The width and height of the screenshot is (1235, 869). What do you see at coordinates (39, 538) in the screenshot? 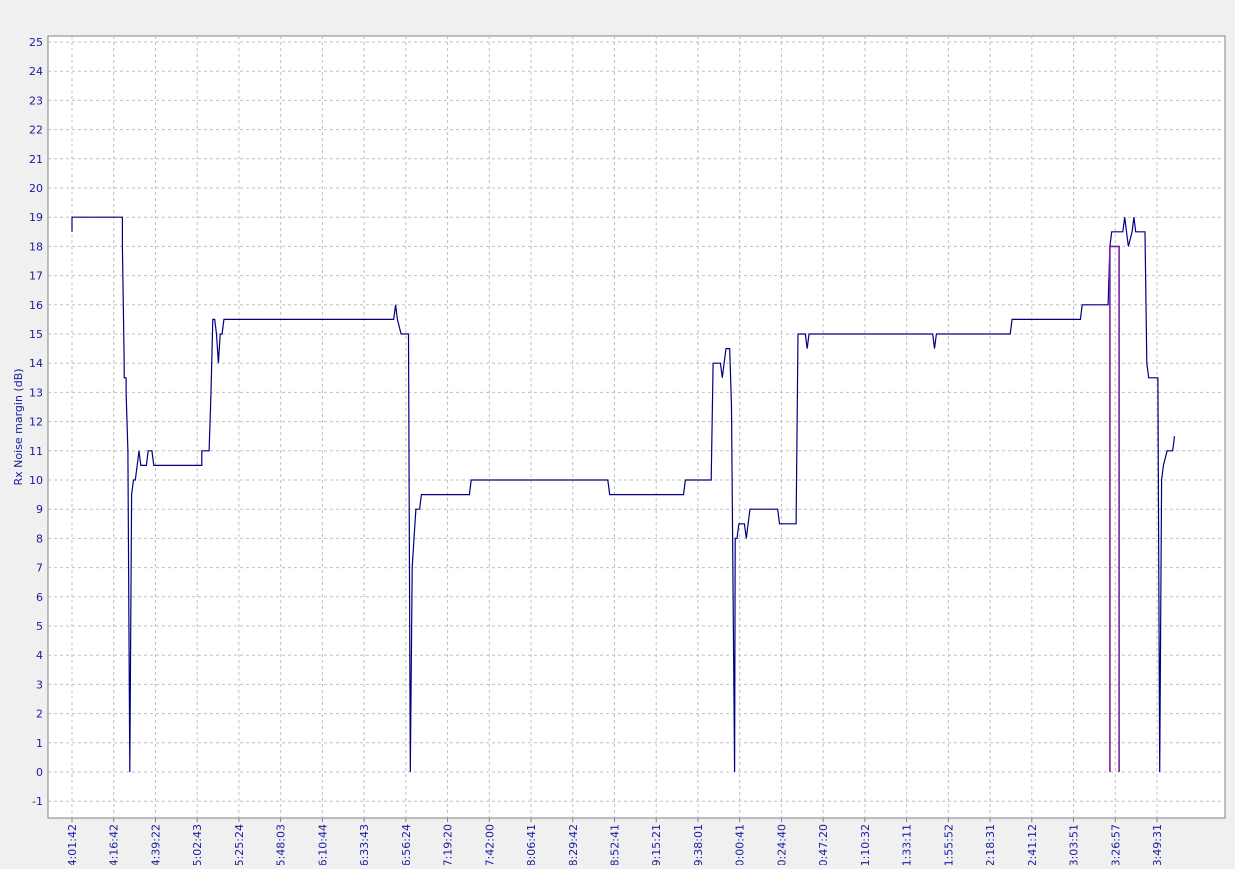
I see `y-tick-label: 8` at bounding box center [39, 538].